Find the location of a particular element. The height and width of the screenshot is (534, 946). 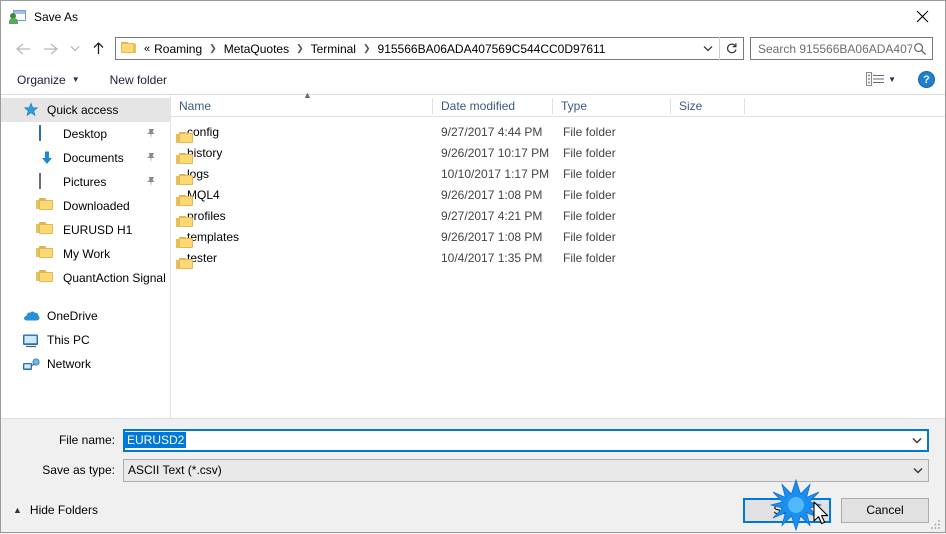

breadcrumb-overflow: « is located at coordinates (147, 49).